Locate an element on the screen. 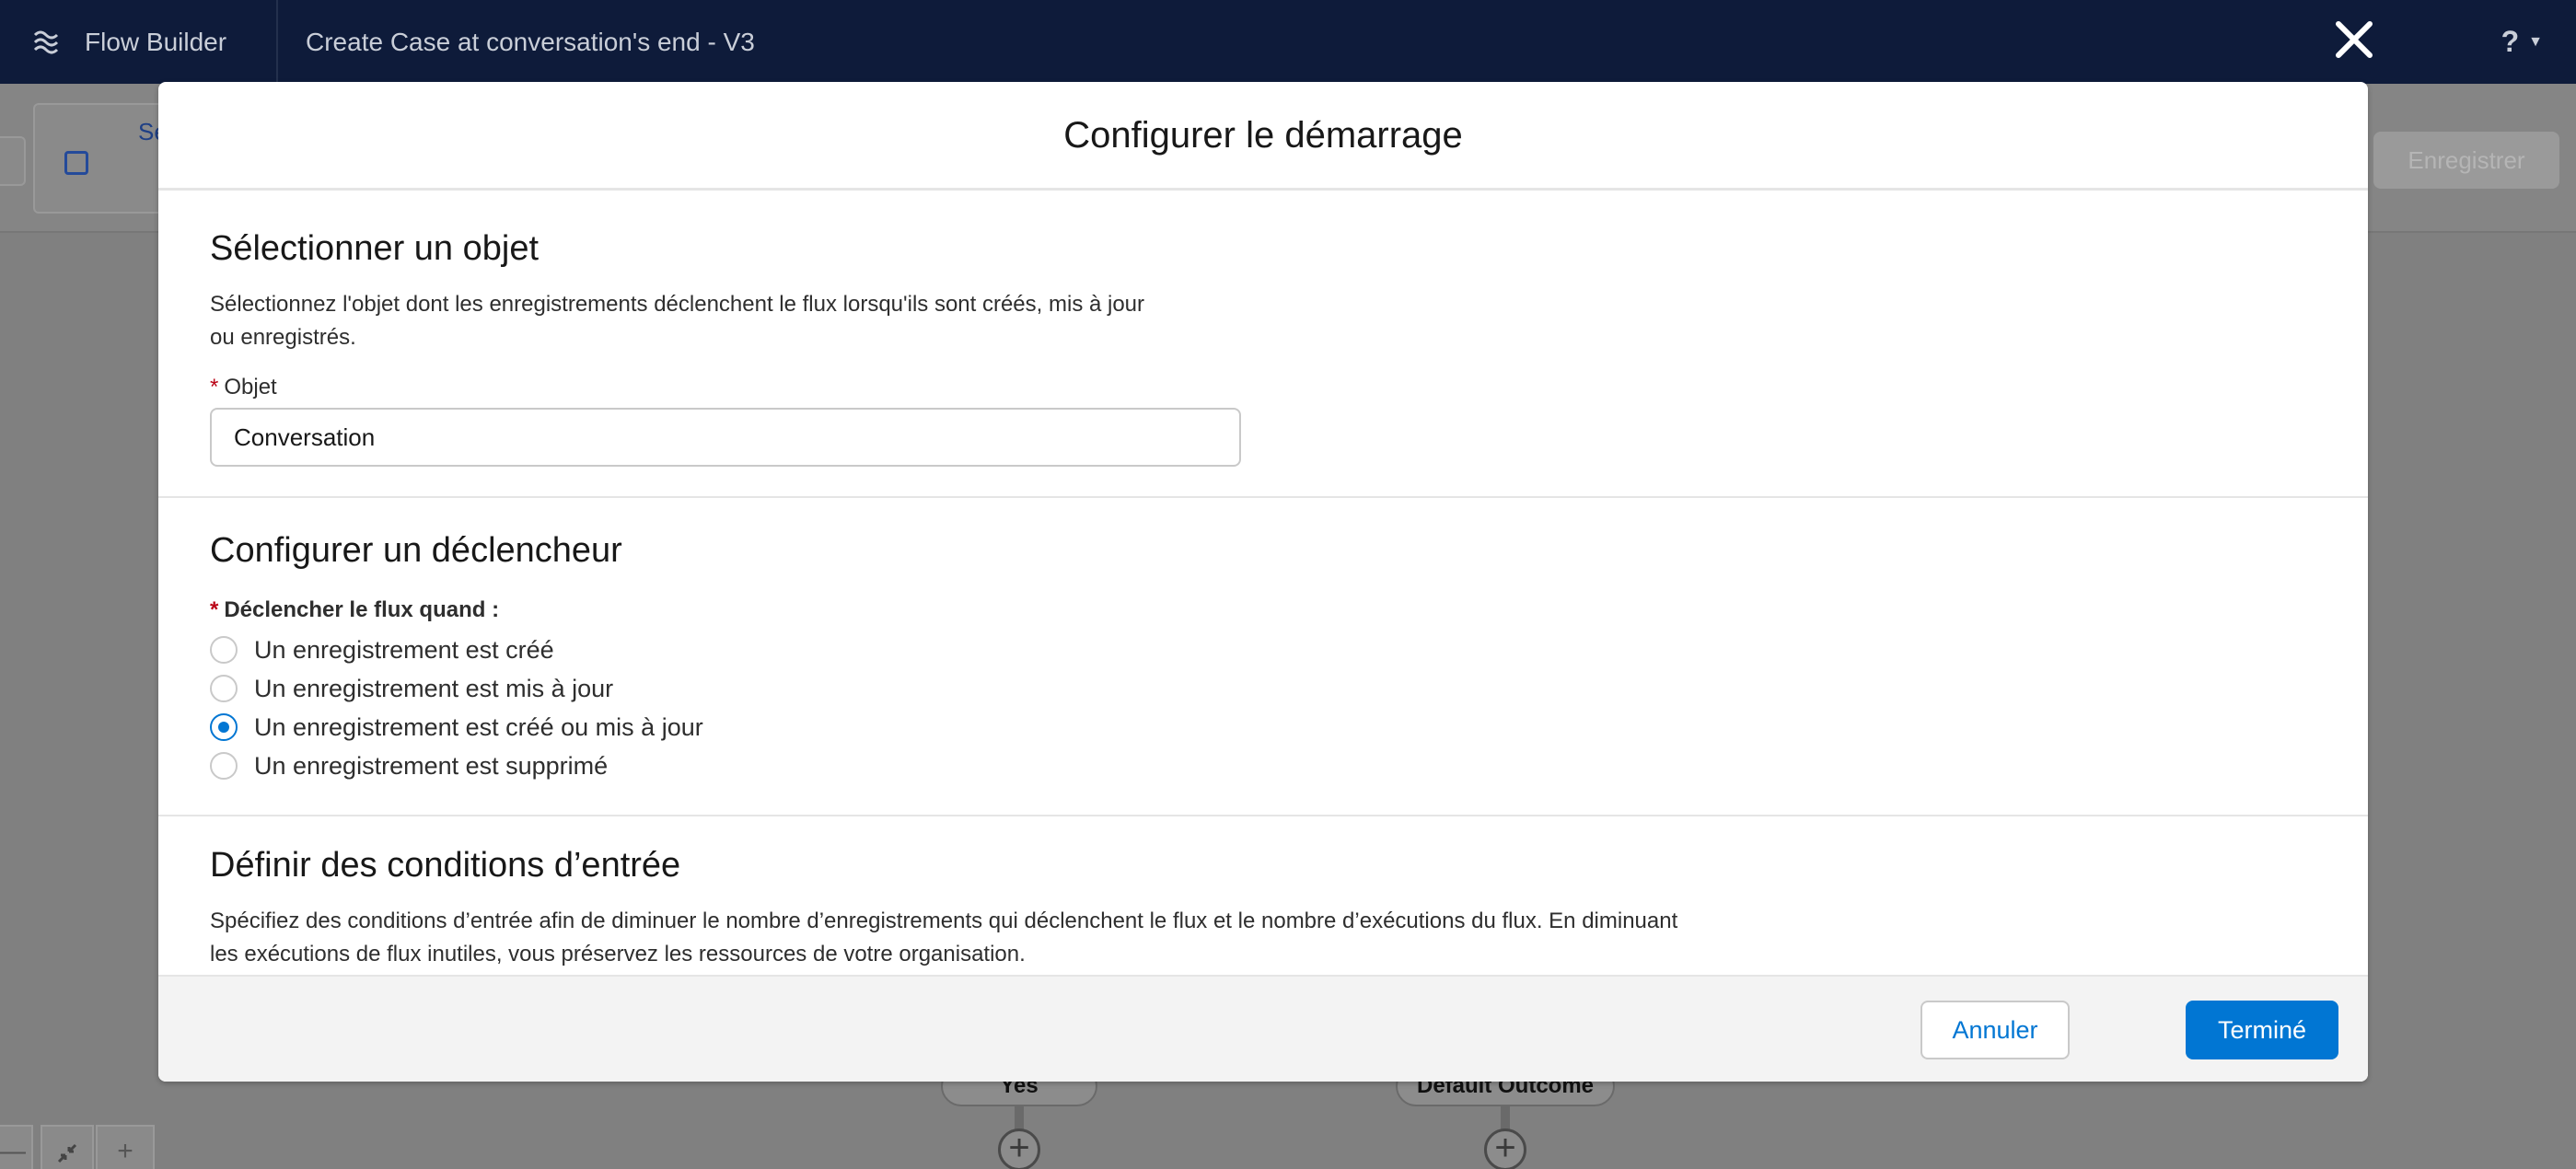  modal-footer: Annuler Terminé is located at coordinates (1263, 1028).